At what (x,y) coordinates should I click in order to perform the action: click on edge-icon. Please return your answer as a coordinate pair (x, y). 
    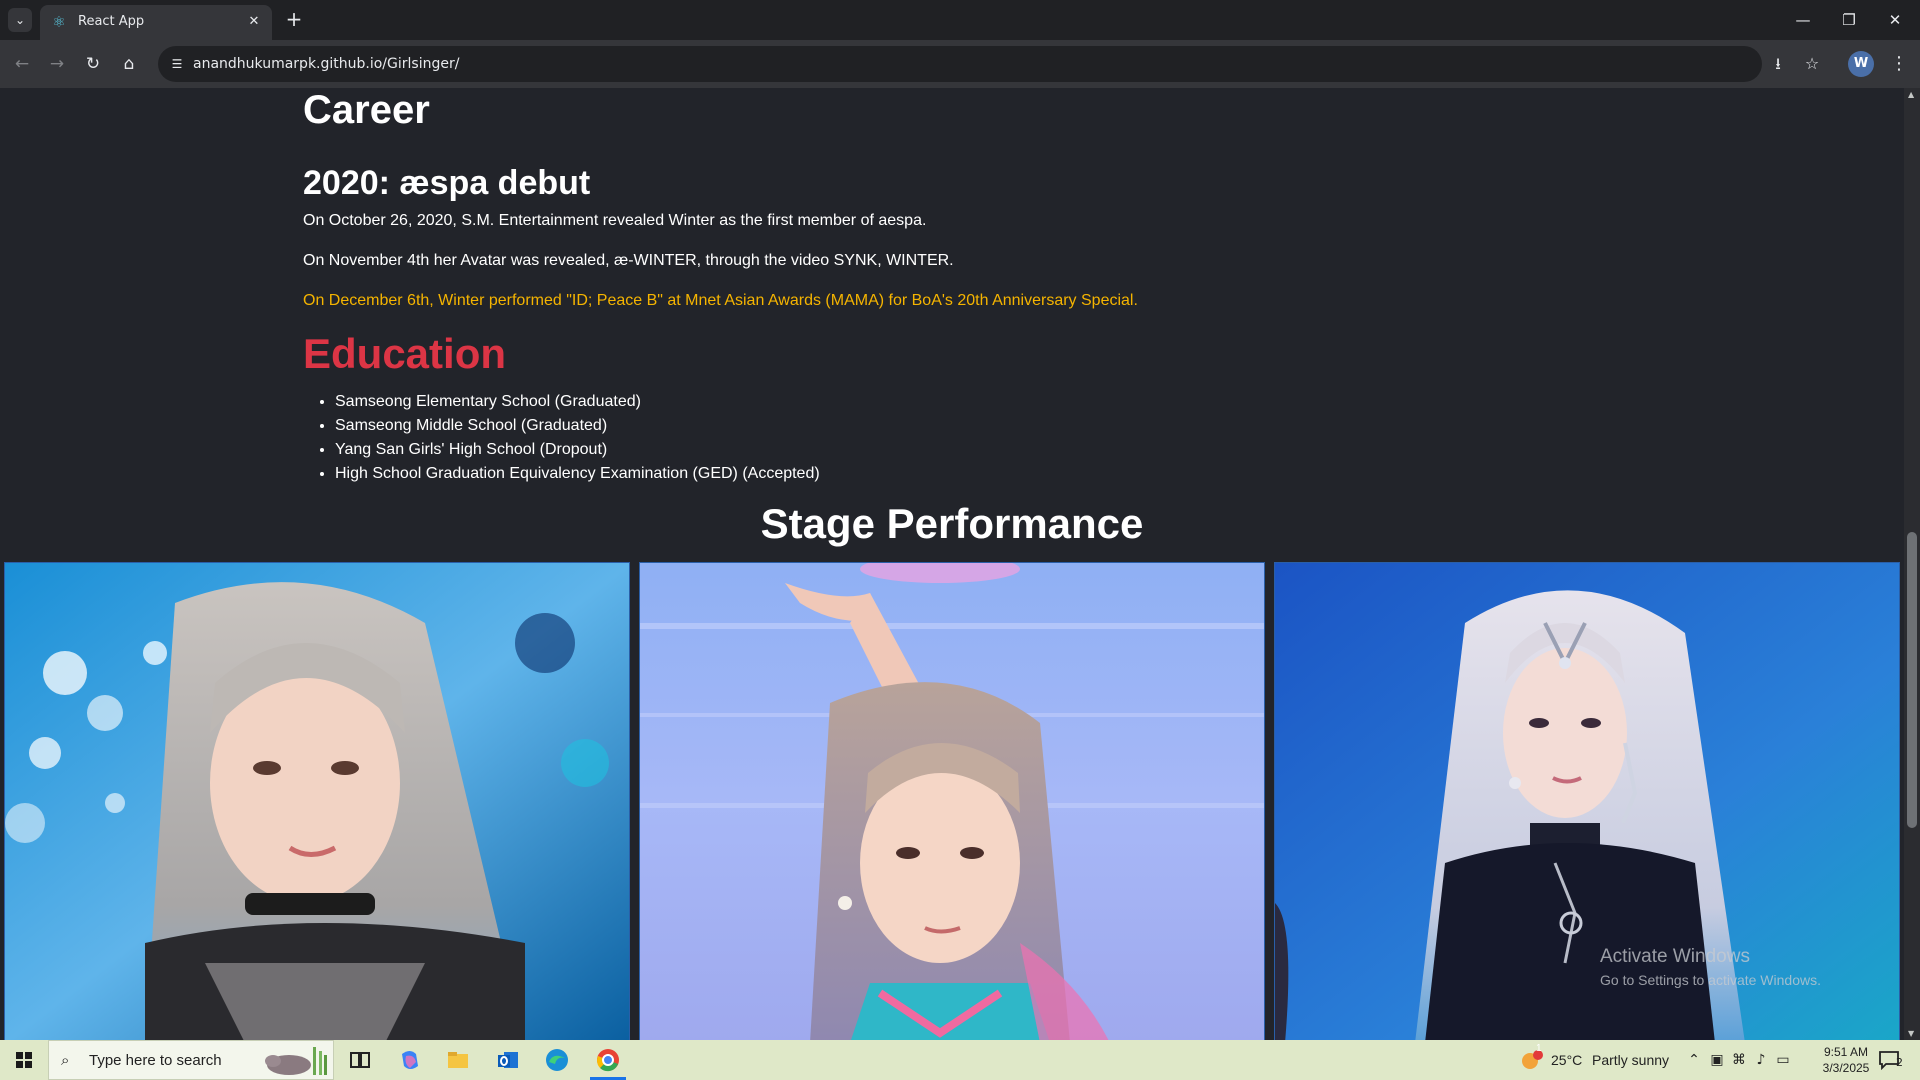
    Looking at the image, I should click on (557, 1060).